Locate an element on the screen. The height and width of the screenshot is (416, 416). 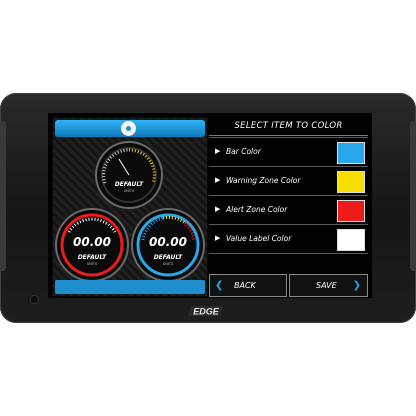
gauge-top: DEFAULT UNITS is located at coordinates (129, 175).